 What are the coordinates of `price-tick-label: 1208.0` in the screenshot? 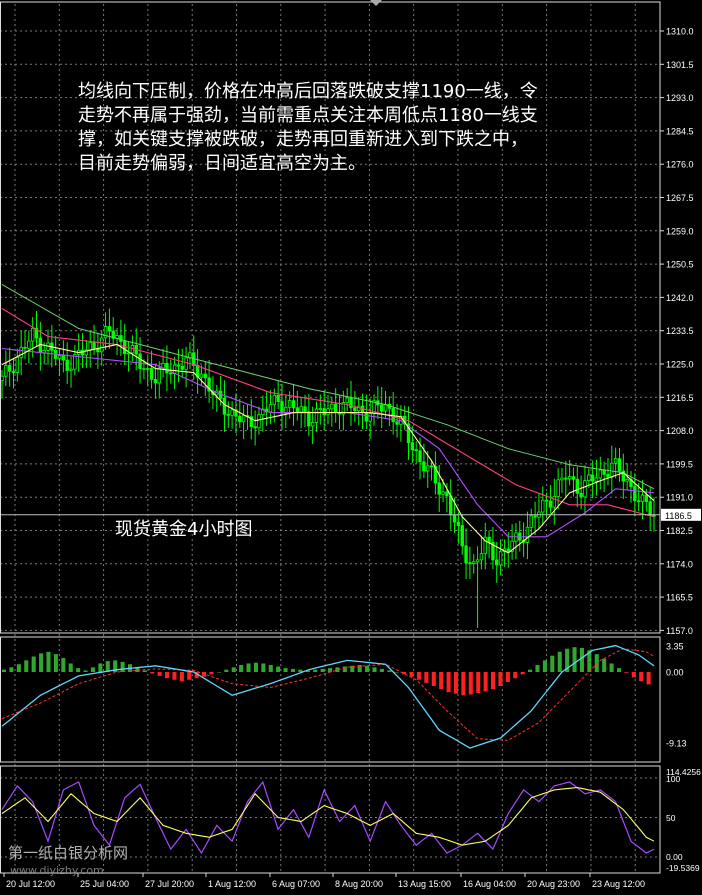 It's located at (680, 431).